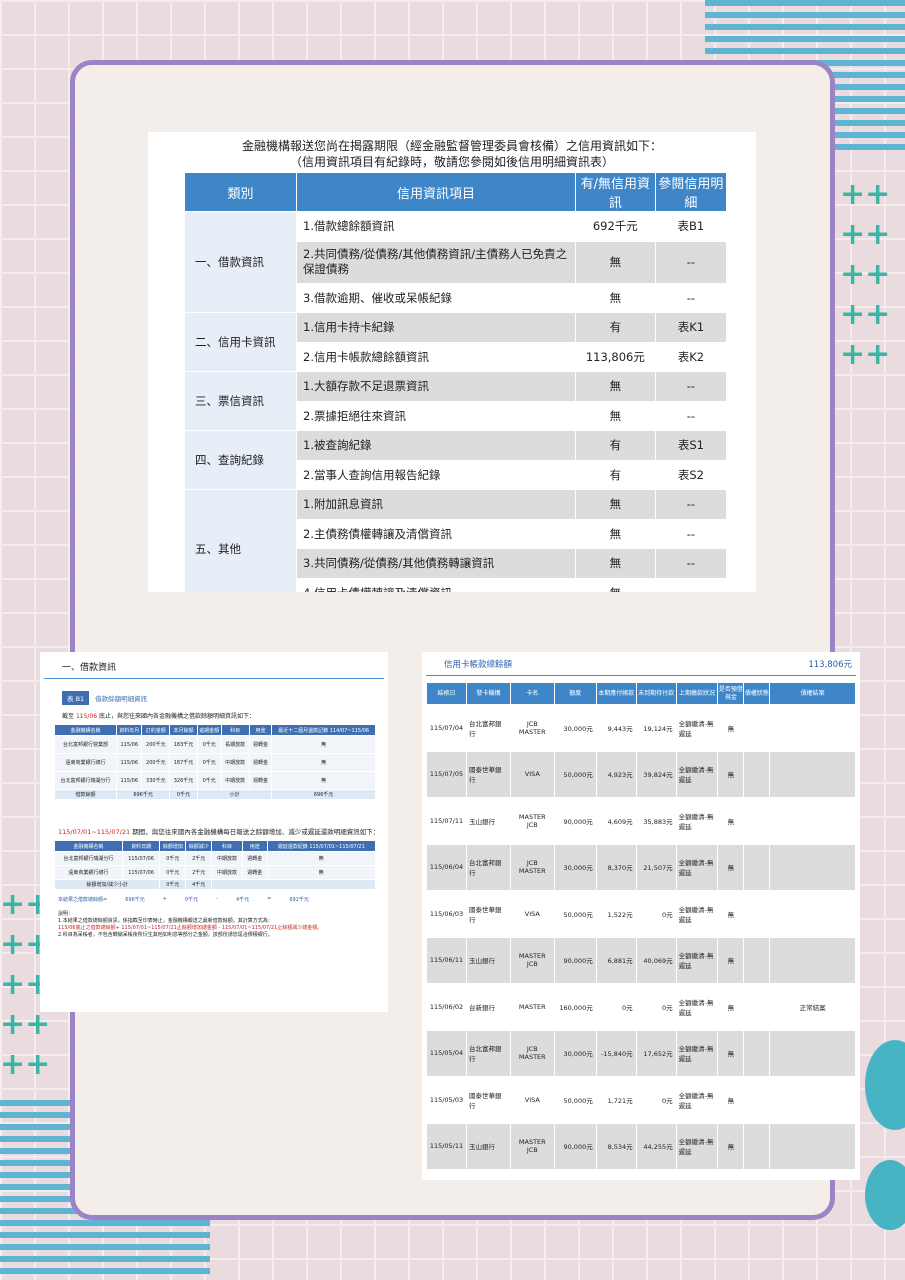 The width and height of the screenshot is (905, 1280). Describe the element at coordinates (488, 1146) in the screenshot. I see `table-cell: 玉山銀行` at that location.